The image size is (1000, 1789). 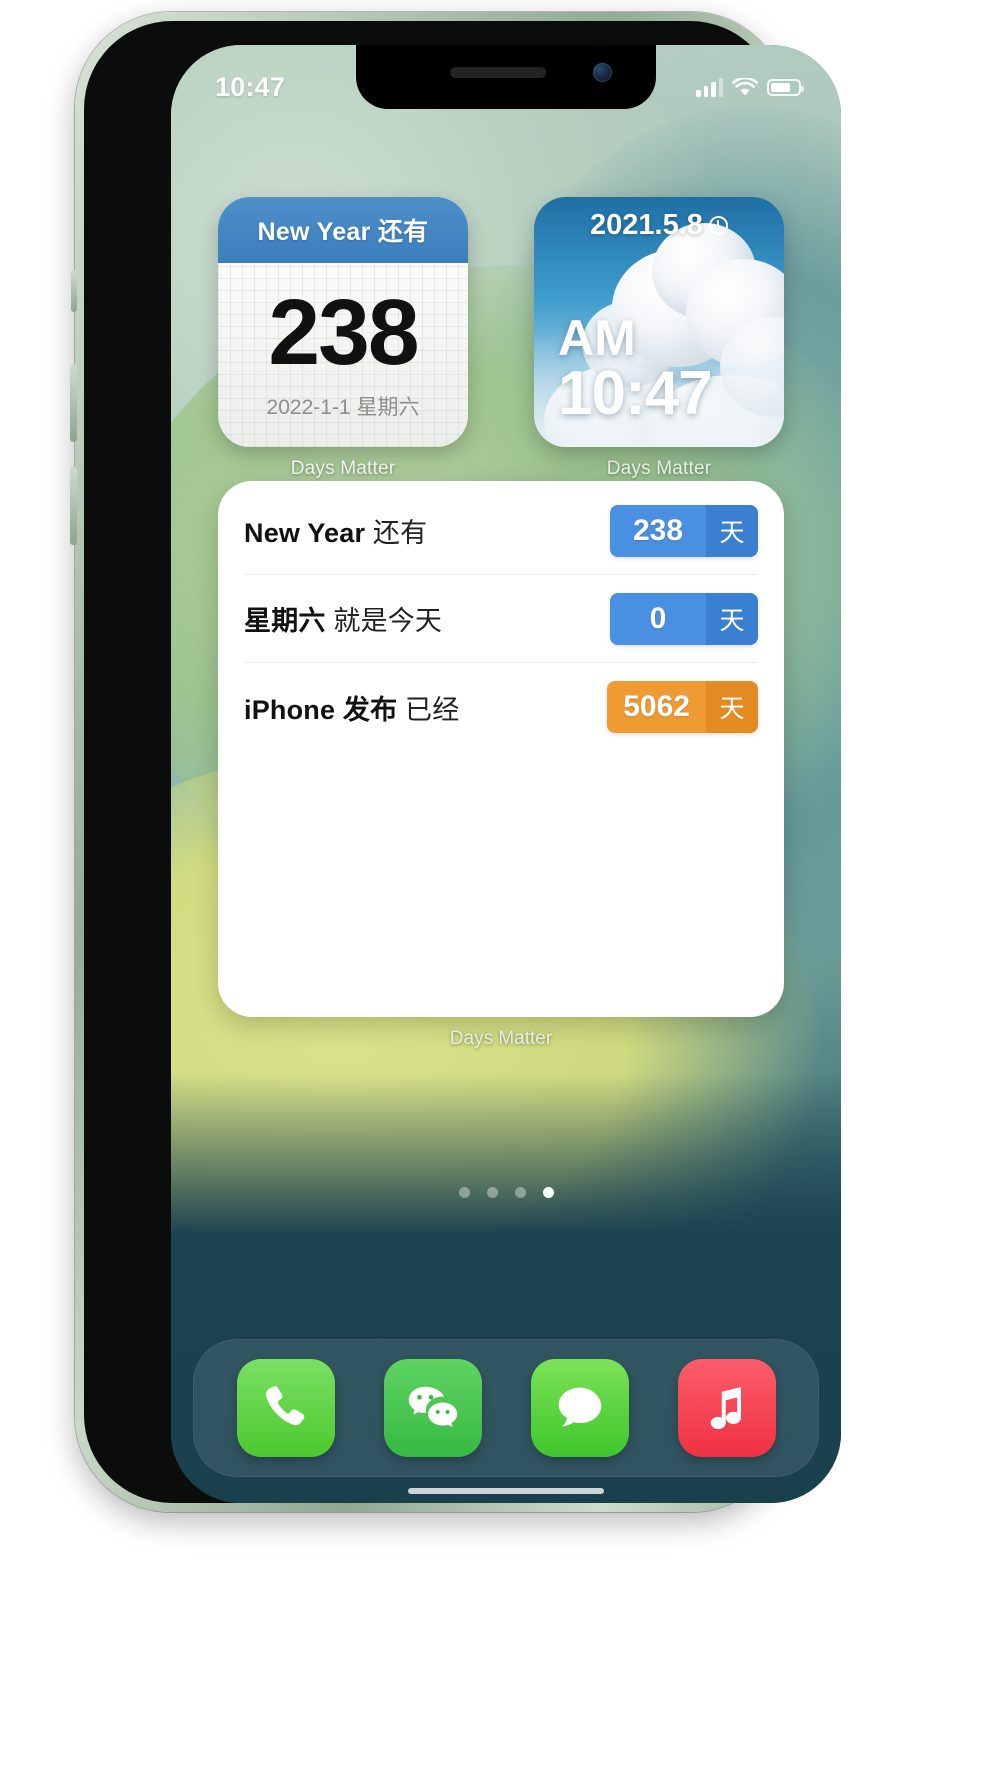 What do you see at coordinates (432, 709) in the screenshot?
I see `list-item-title-sub: 已经` at bounding box center [432, 709].